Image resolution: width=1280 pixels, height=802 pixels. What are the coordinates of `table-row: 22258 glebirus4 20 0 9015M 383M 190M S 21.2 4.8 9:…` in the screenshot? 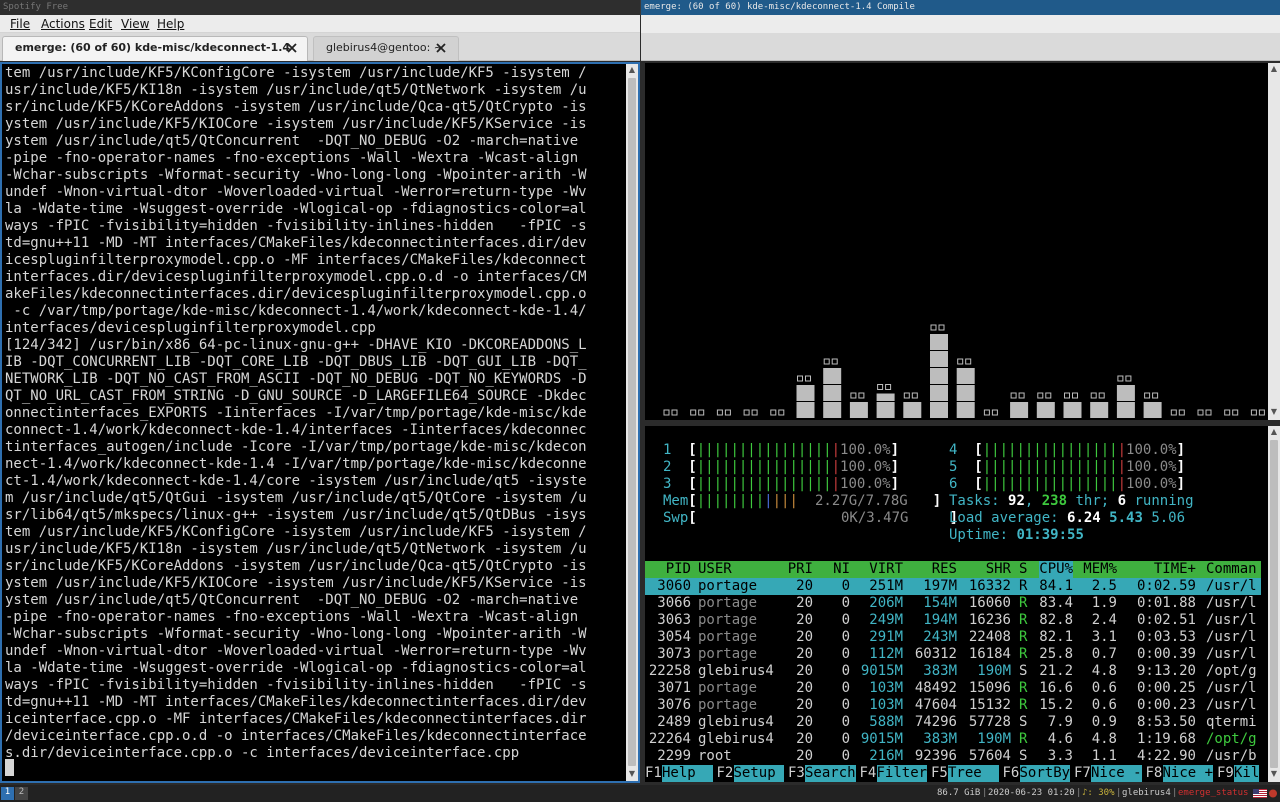 It's located at (953, 671).